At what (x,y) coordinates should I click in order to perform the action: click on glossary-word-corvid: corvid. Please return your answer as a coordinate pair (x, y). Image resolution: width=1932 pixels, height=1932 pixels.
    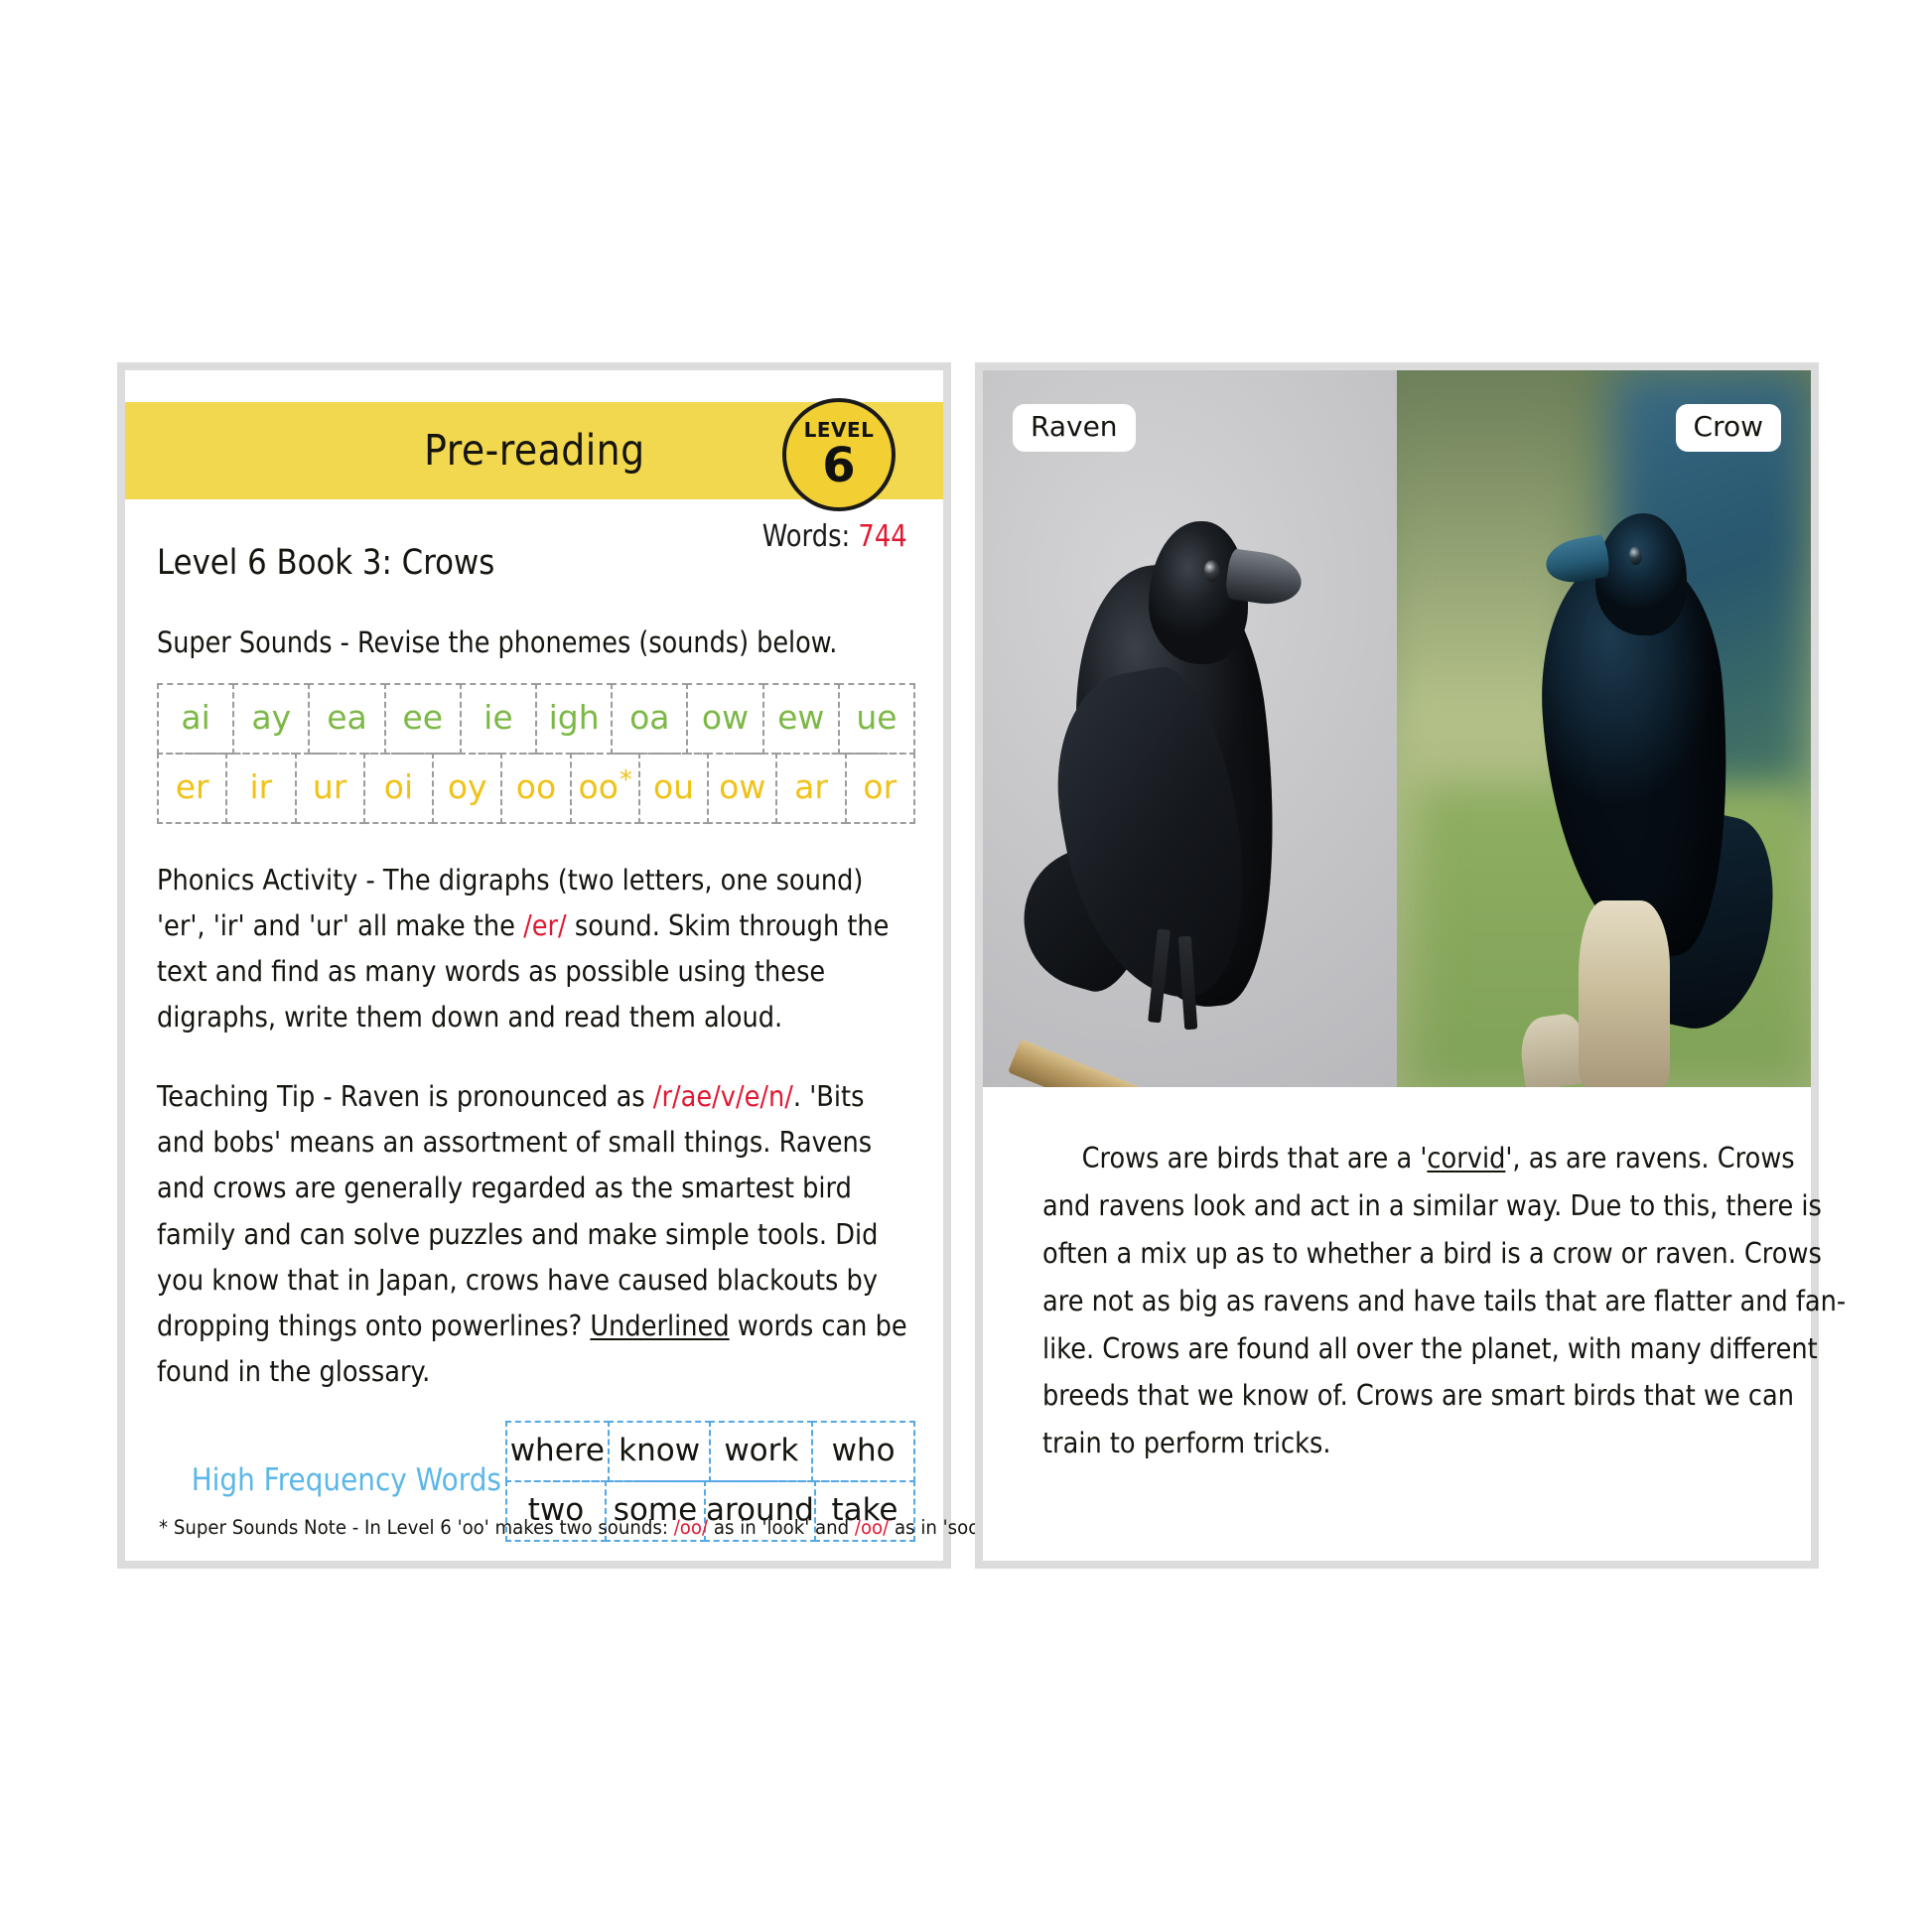
    Looking at the image, I should click on (1467, 1158).